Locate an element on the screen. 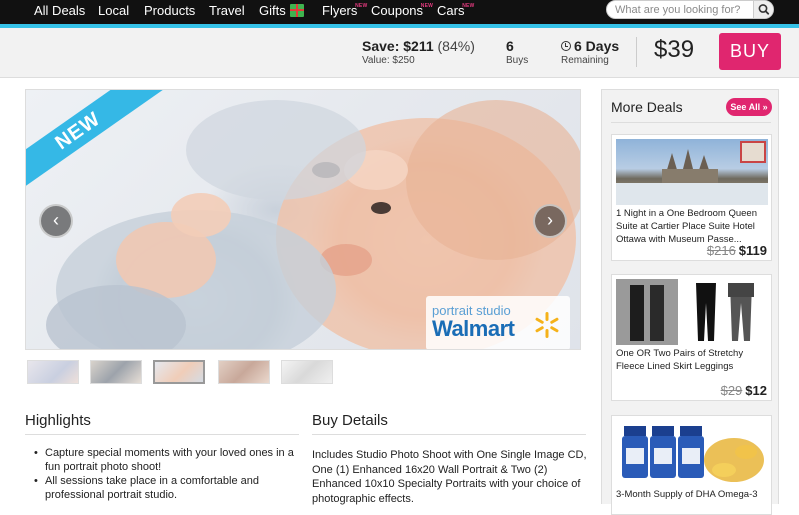 The height and width of the screenshot is (515, 799). buys-label: Buys is located at coordinates (517, 60).